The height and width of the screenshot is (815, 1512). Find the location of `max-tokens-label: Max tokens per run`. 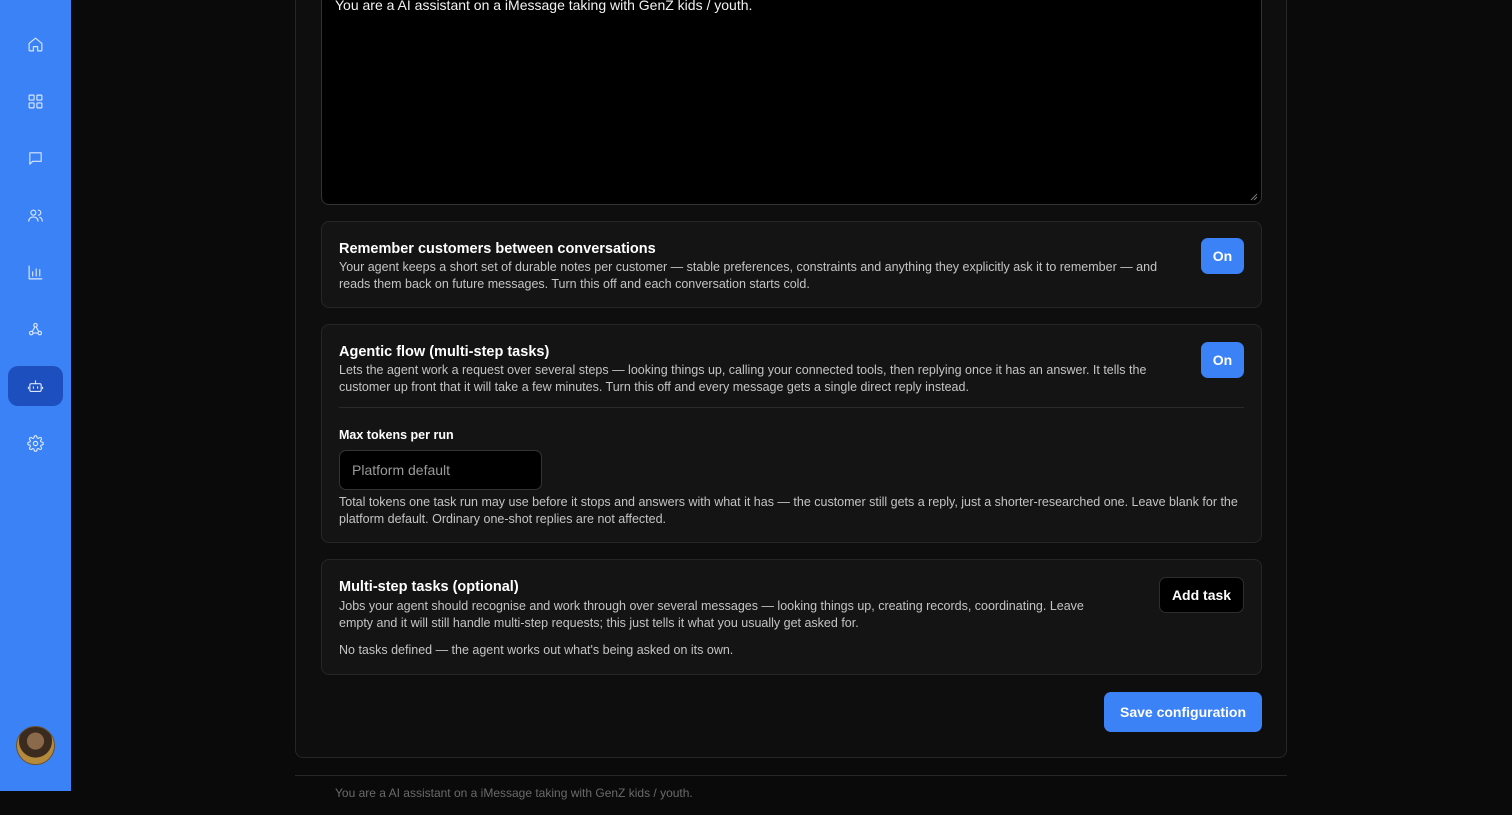

max-tokens-label: Max tokens per run is located at coordinates (396, 435).